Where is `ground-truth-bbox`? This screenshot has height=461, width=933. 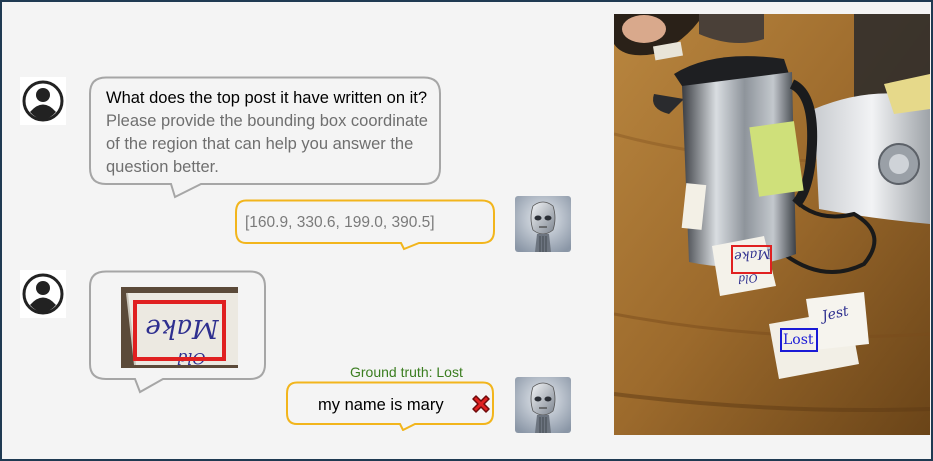
ground-truth-bbox is located at coordinates (799, 340).